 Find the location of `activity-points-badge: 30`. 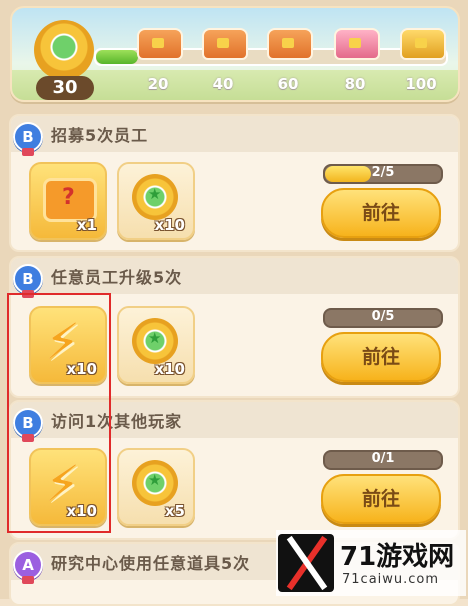

activity-points-badge: 30 is located at coordinates (64, 60).